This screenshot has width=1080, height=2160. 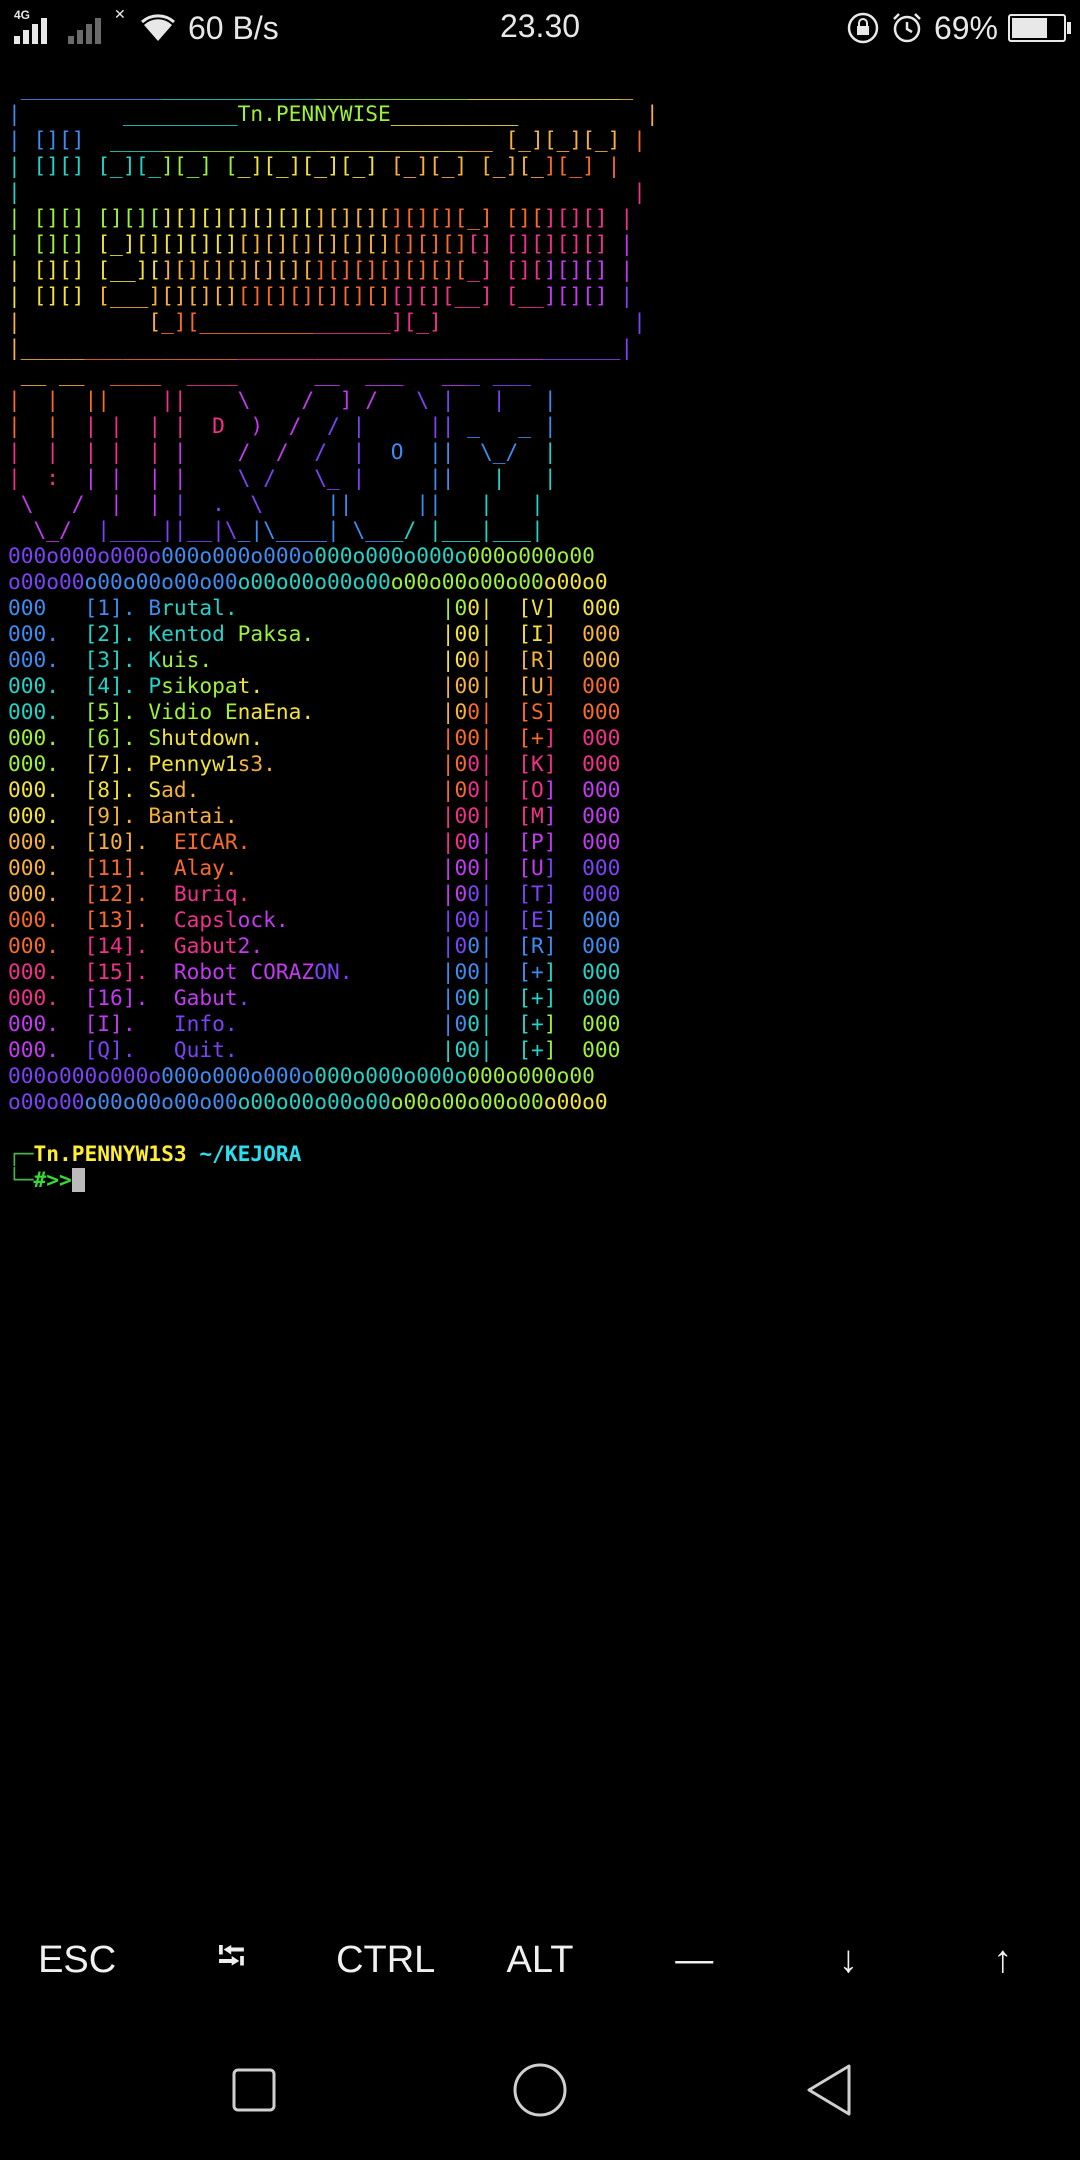 I want to click on tab-key: ⭾, so click(x=231, y=1960).